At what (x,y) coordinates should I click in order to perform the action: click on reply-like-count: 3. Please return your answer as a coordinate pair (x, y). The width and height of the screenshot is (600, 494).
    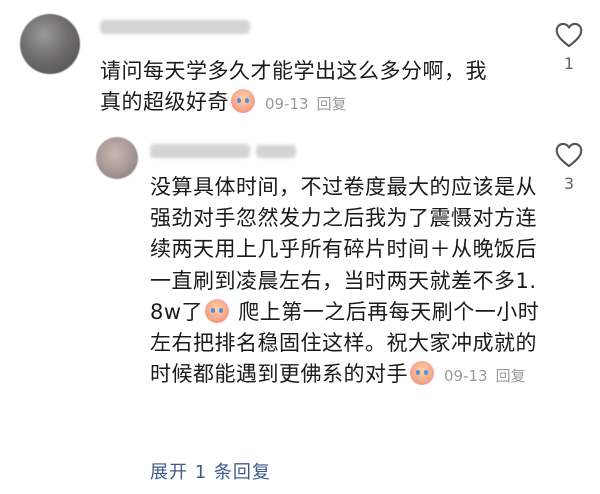
    Looking at the image, I should click on (569, 183).